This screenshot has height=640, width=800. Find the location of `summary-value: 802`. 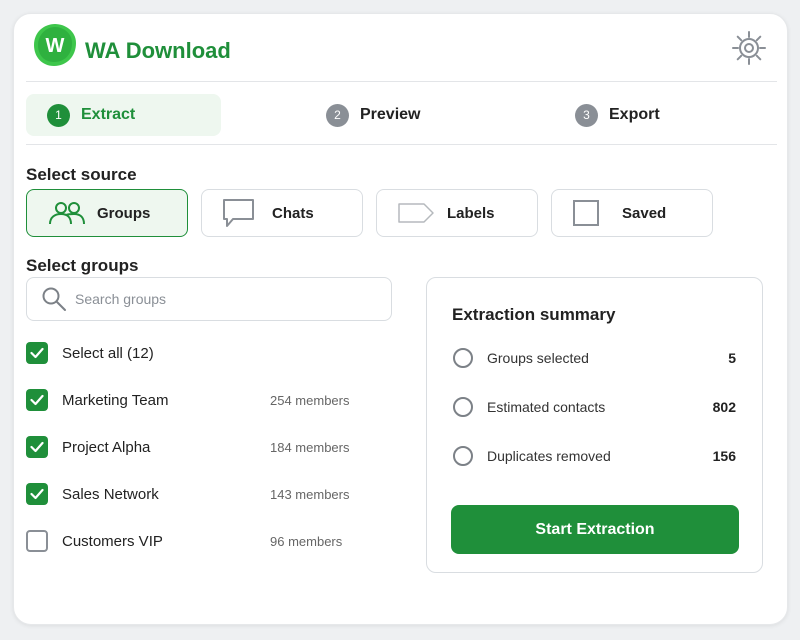

summary-value: 802 is located at coordinates (724, 407).